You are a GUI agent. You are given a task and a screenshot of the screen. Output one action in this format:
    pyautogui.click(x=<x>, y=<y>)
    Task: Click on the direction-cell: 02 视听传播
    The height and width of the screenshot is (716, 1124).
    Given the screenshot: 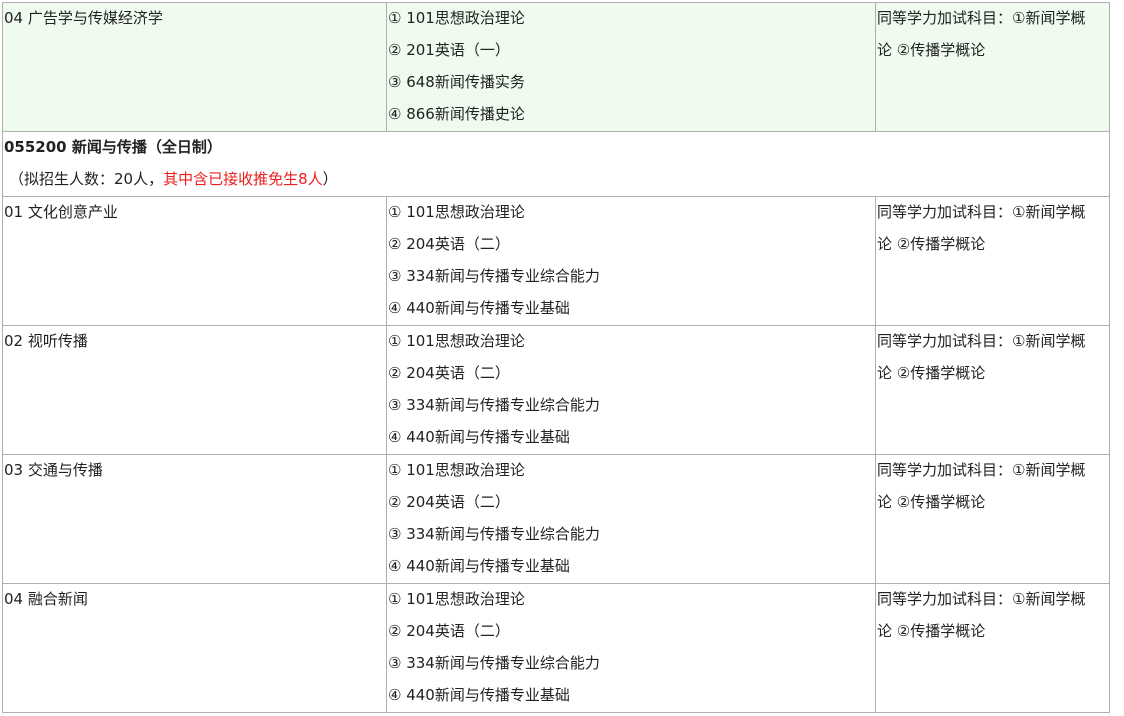 What is the action you would take?
    pyautogui.click(x=194, y=390)
    